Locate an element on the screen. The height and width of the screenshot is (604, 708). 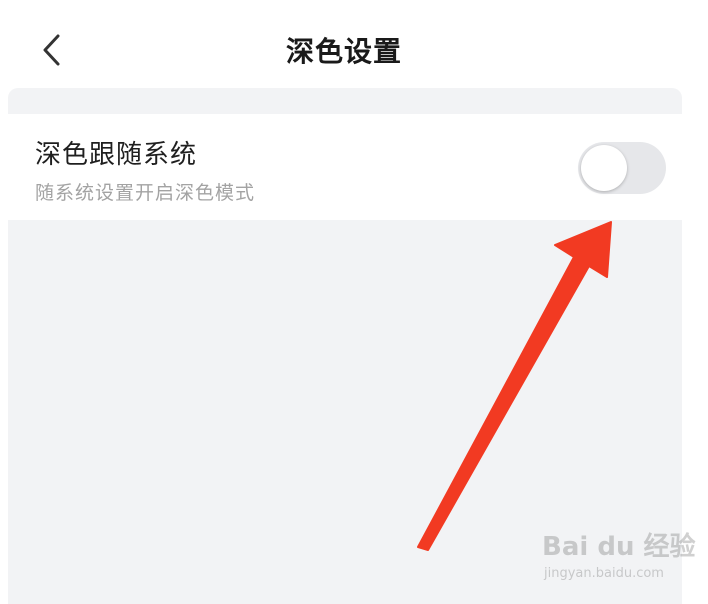
page-title: 深色设置 is located at coordinates (343, 51).